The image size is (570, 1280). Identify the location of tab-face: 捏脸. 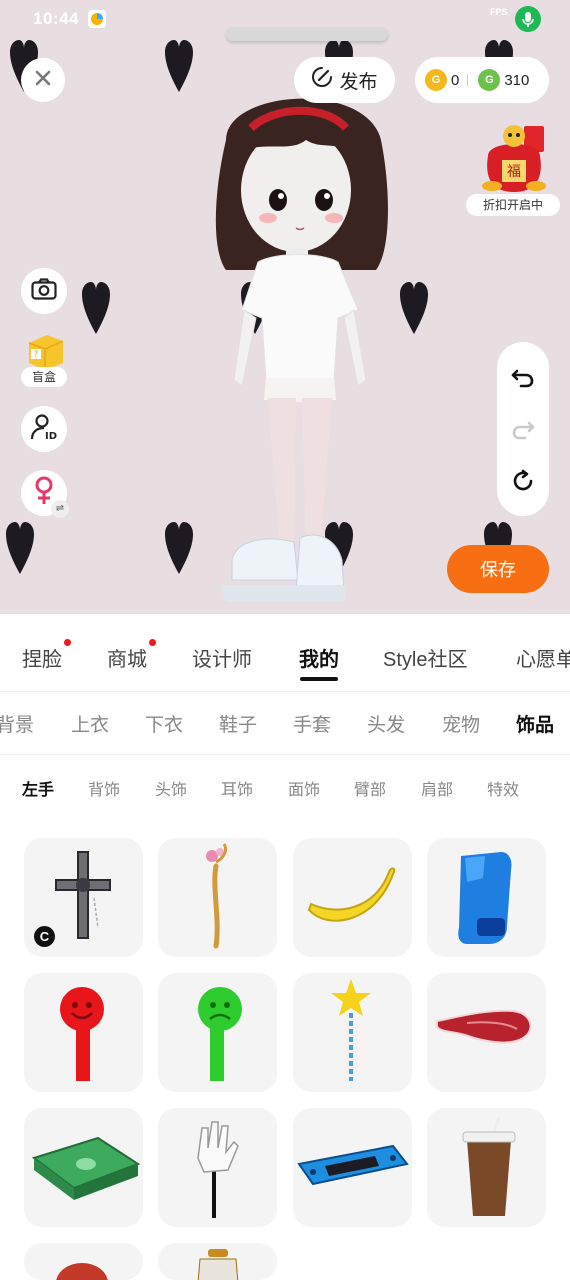
(46, 655).